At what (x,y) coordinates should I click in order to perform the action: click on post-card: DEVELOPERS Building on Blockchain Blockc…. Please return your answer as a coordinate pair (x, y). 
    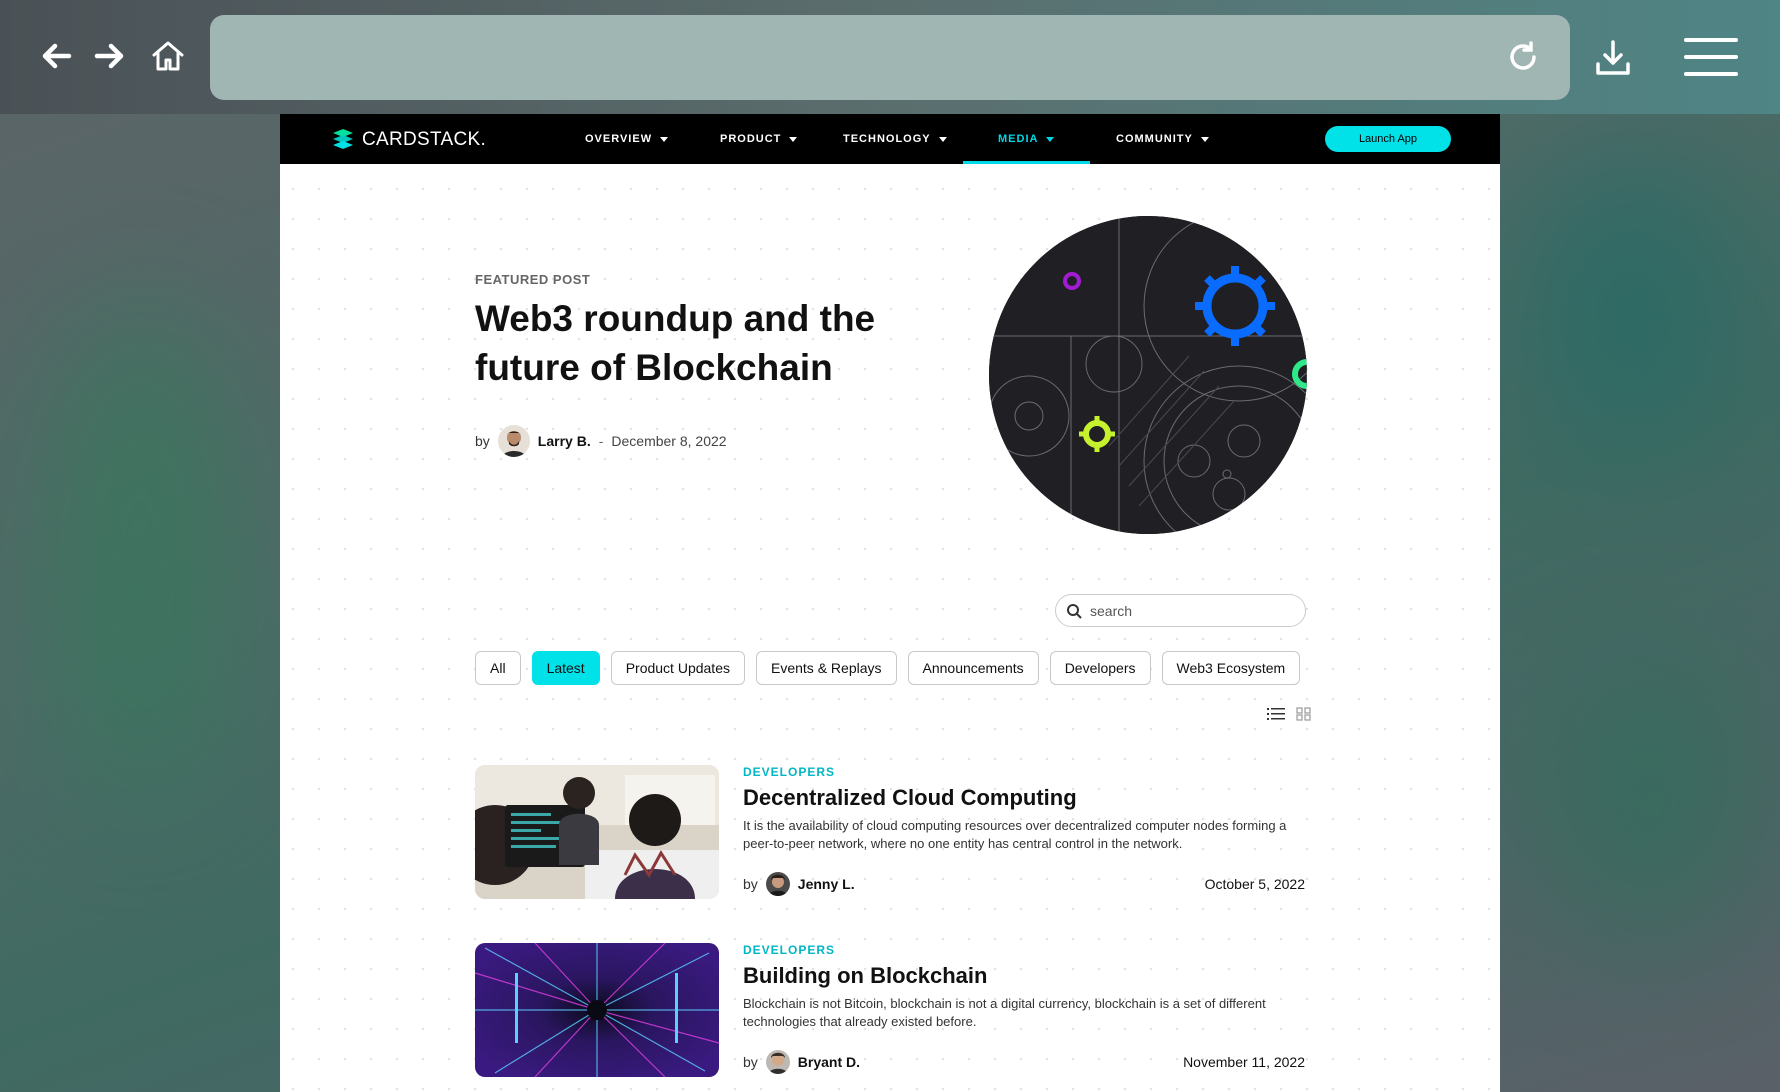
    Looking at the image, I should click on (890, 1011).